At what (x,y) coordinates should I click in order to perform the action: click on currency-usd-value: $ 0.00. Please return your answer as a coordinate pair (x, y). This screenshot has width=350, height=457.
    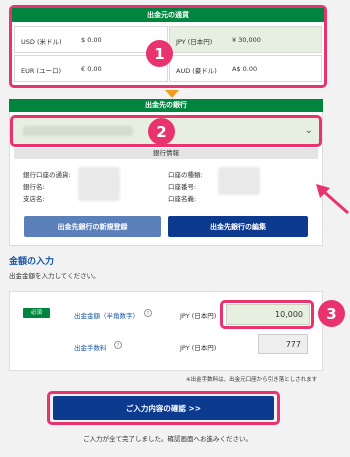
    Looking at the image, I should click on (91, 40).